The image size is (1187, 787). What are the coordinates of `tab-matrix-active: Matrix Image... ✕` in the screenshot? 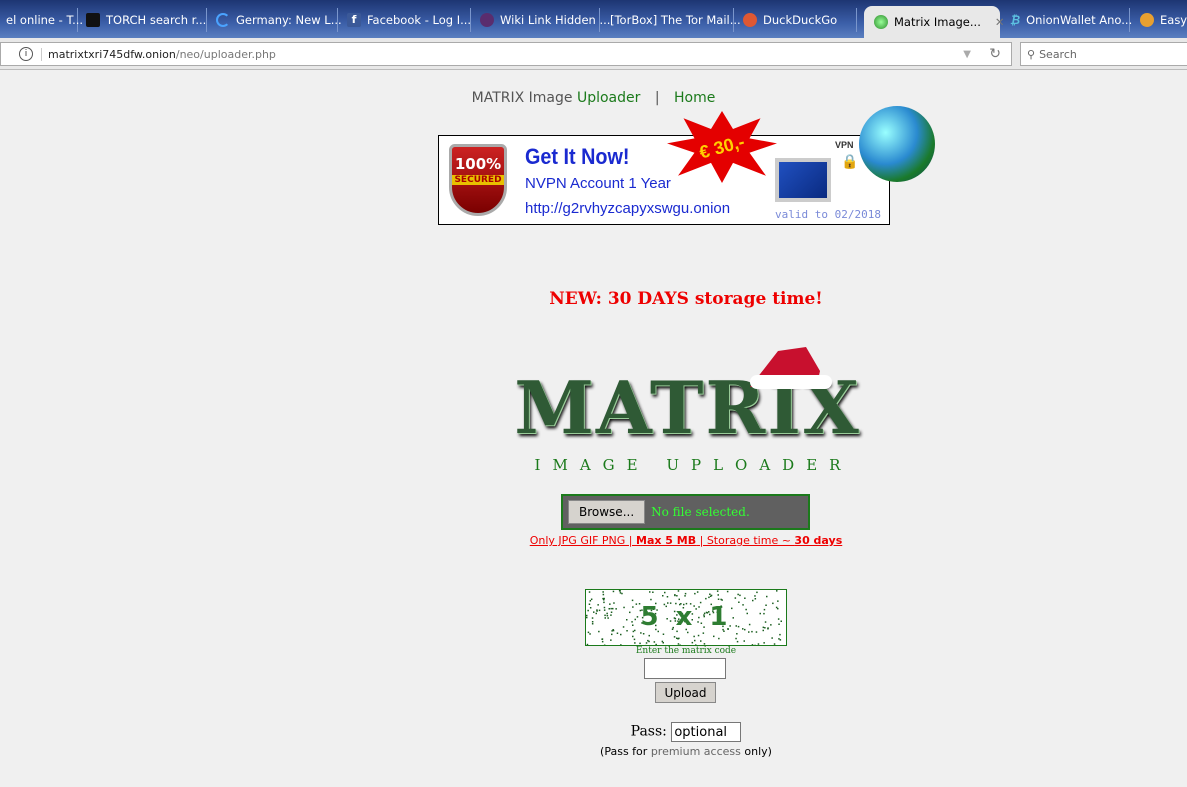 It's located at (934, 22).